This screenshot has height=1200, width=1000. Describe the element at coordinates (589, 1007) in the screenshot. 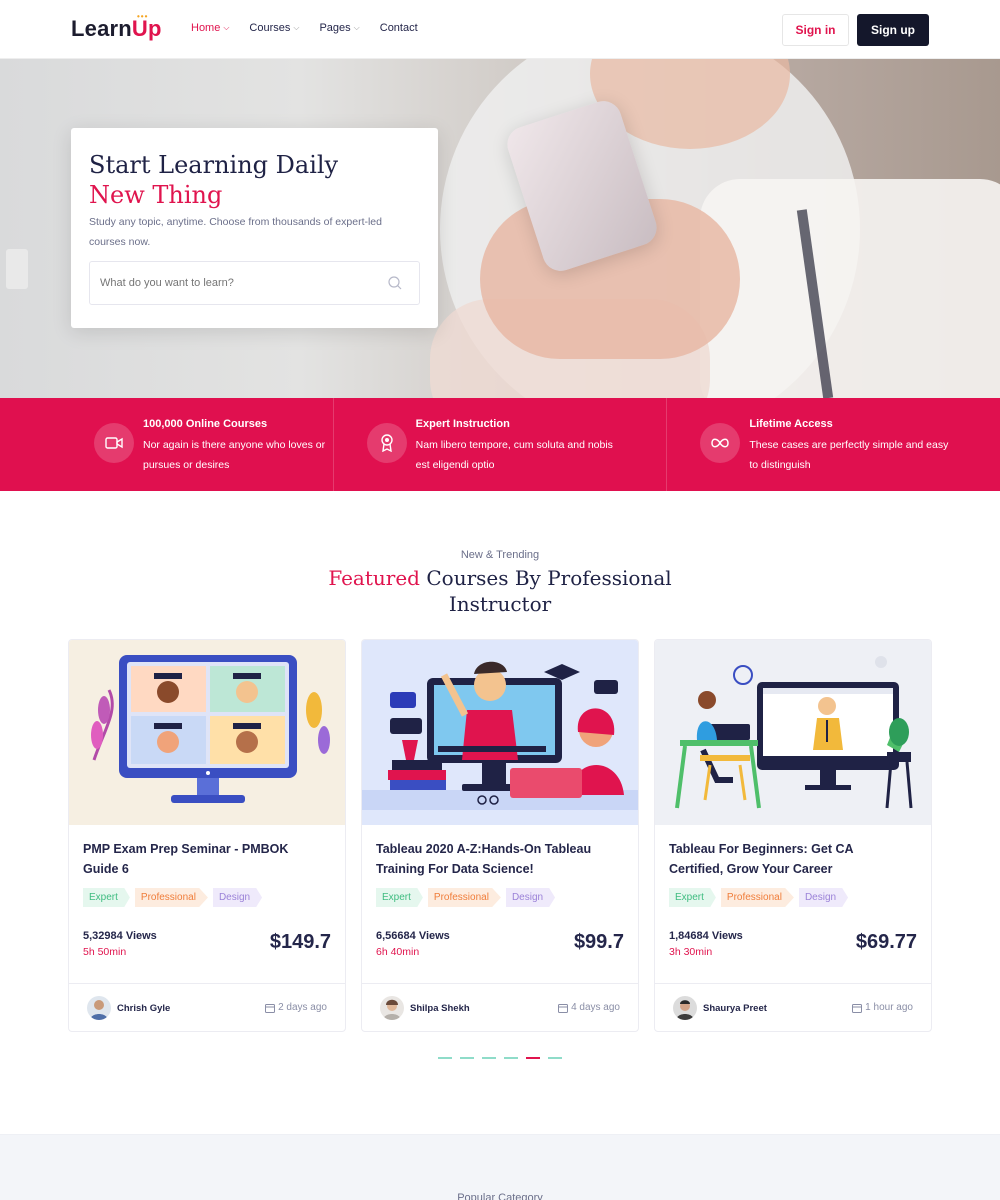

I see `posted-time: 4 days ago` at that location.